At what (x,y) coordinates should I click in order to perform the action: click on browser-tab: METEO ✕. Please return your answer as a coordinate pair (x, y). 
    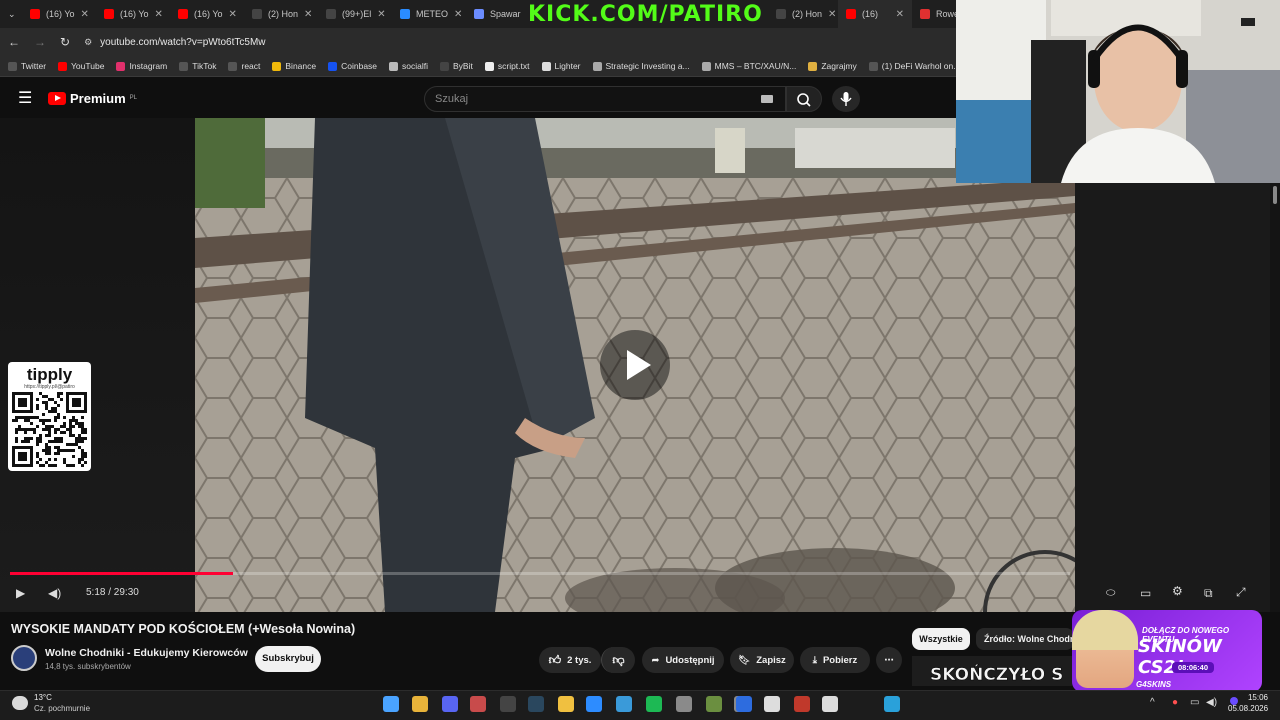
    Looking at the image, I should click on (429, 14).